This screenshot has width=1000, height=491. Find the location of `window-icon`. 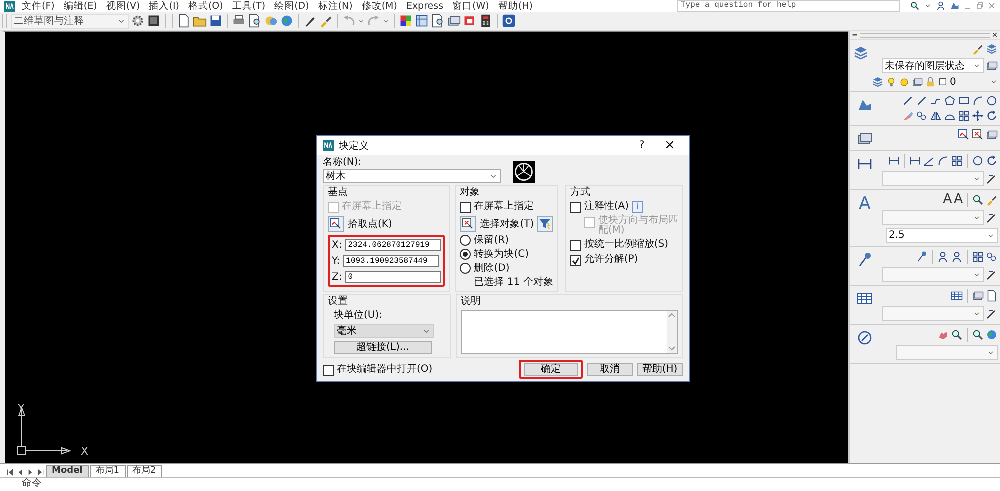

window-icon is located at coordinates (470, 21).